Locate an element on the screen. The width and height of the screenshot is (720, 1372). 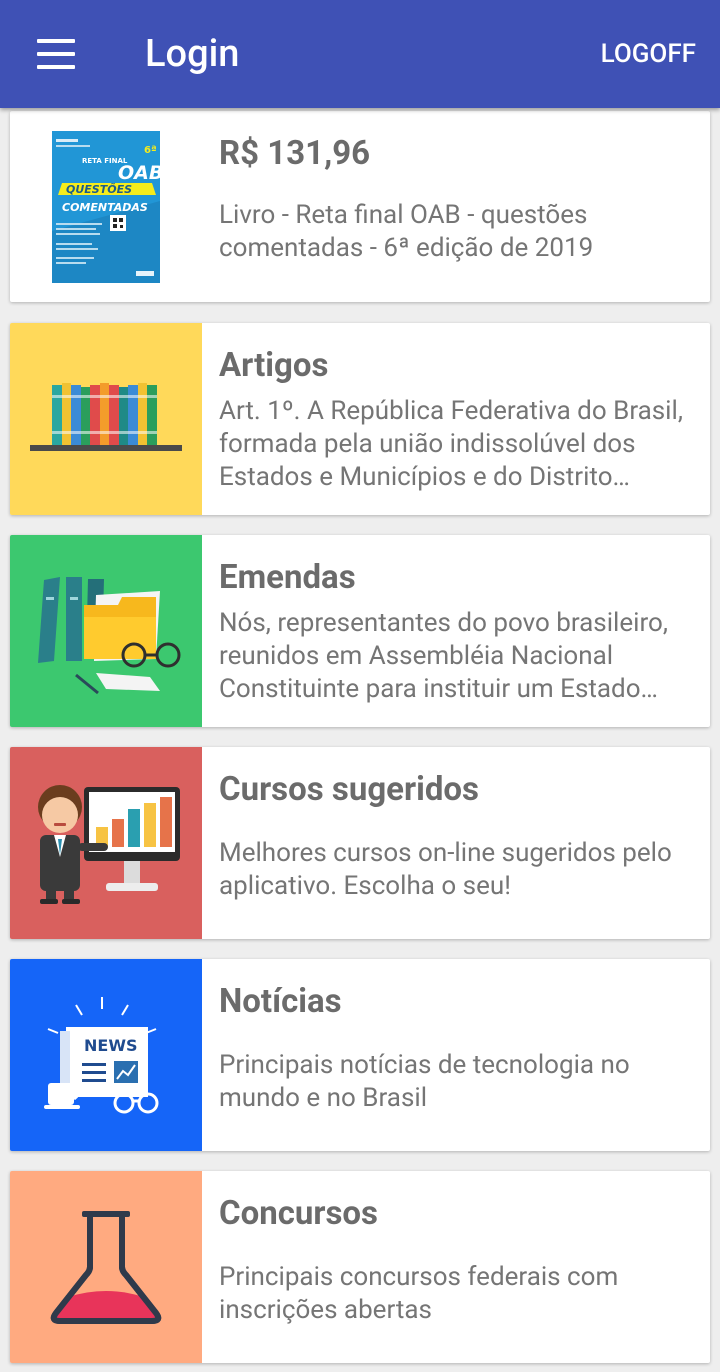
page-title: Login is located at coordinates (192, 54).